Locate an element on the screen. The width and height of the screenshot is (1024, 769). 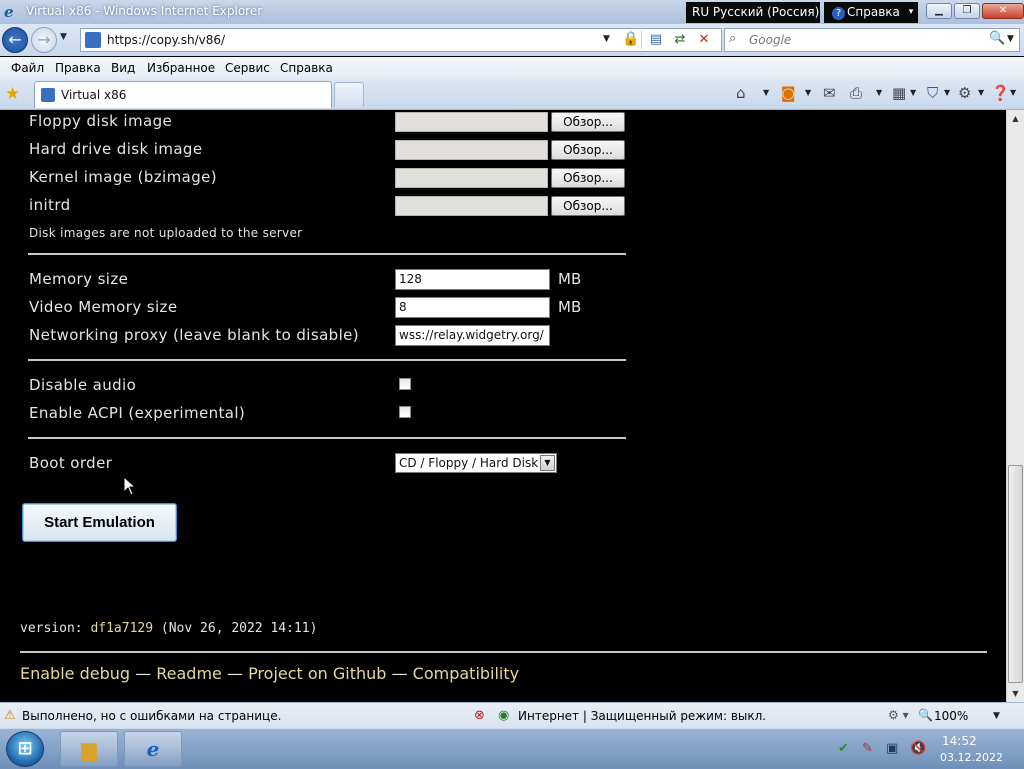
boot-order-select: CD / Floppy / Hard Disk ▼ is located at coordinates (476, 463).